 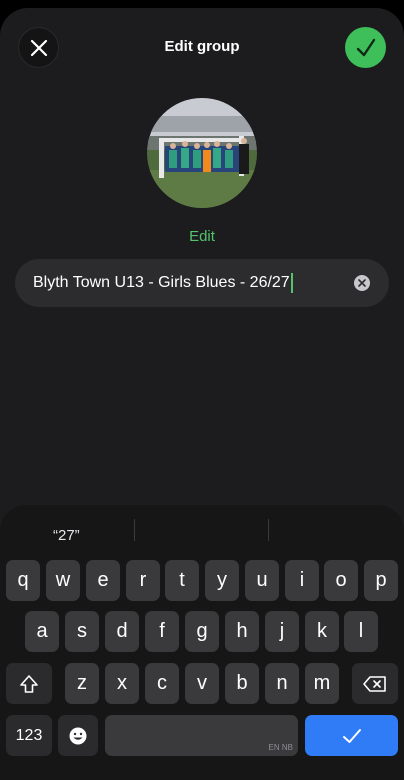 I want to click on key-z: z, so click(x=82, y=683).